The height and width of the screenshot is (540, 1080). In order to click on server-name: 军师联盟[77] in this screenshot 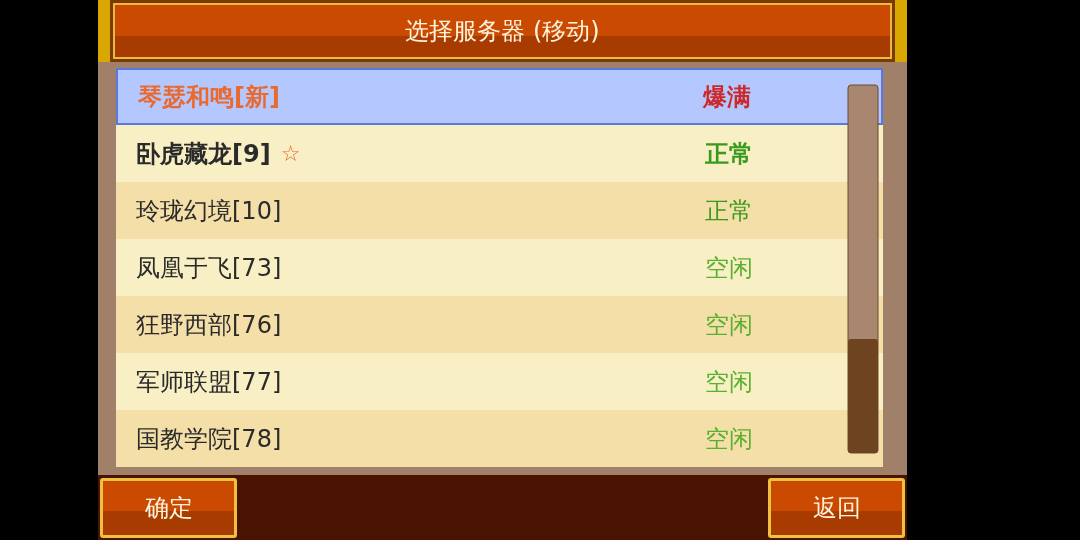, I will do `click(209, 382)`.